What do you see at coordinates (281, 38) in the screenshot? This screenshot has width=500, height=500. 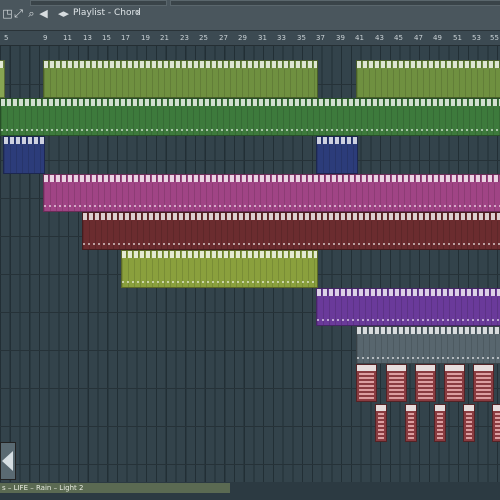 I see `bar-number: 33` at bounding box center [281, 38].